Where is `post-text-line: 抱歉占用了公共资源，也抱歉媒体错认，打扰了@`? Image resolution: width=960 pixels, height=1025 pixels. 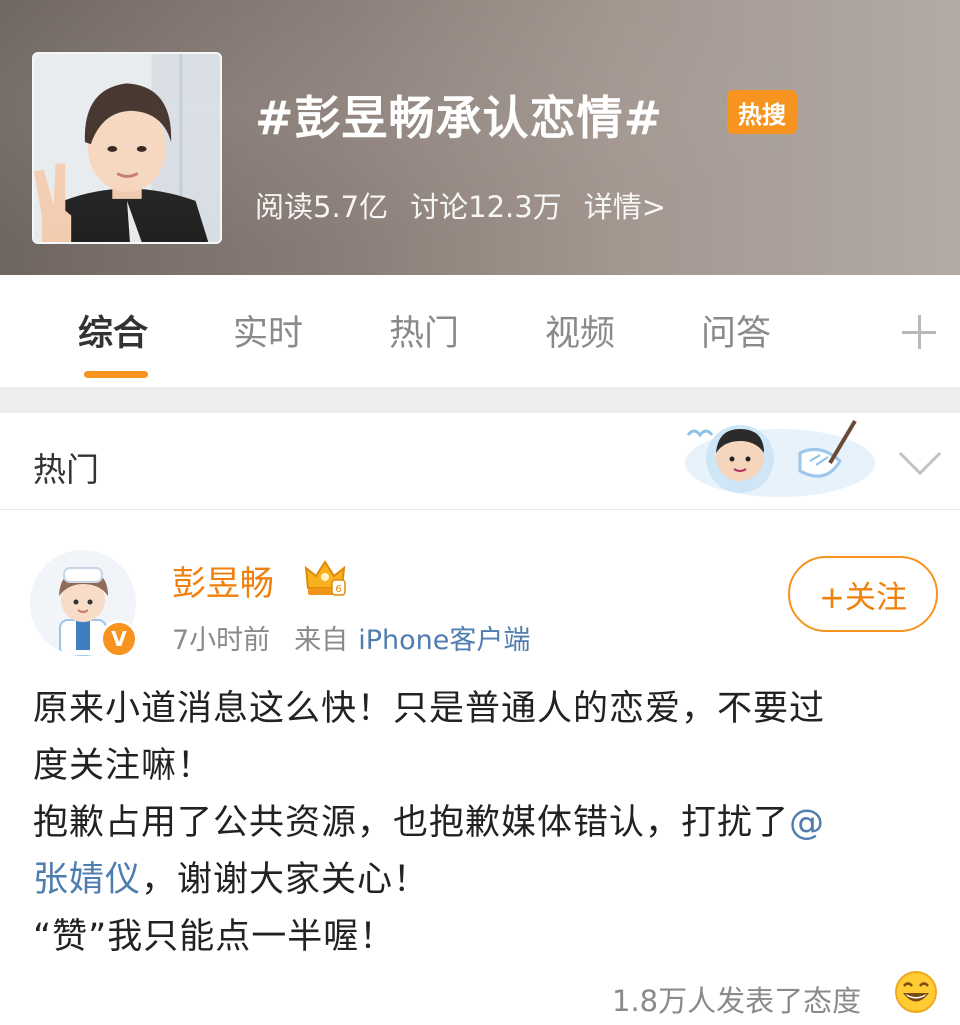
post-text-line: 抱歉占用了公共资源，也抱歉媒体错认，打扰了@ is located at coordinates (483, 823).